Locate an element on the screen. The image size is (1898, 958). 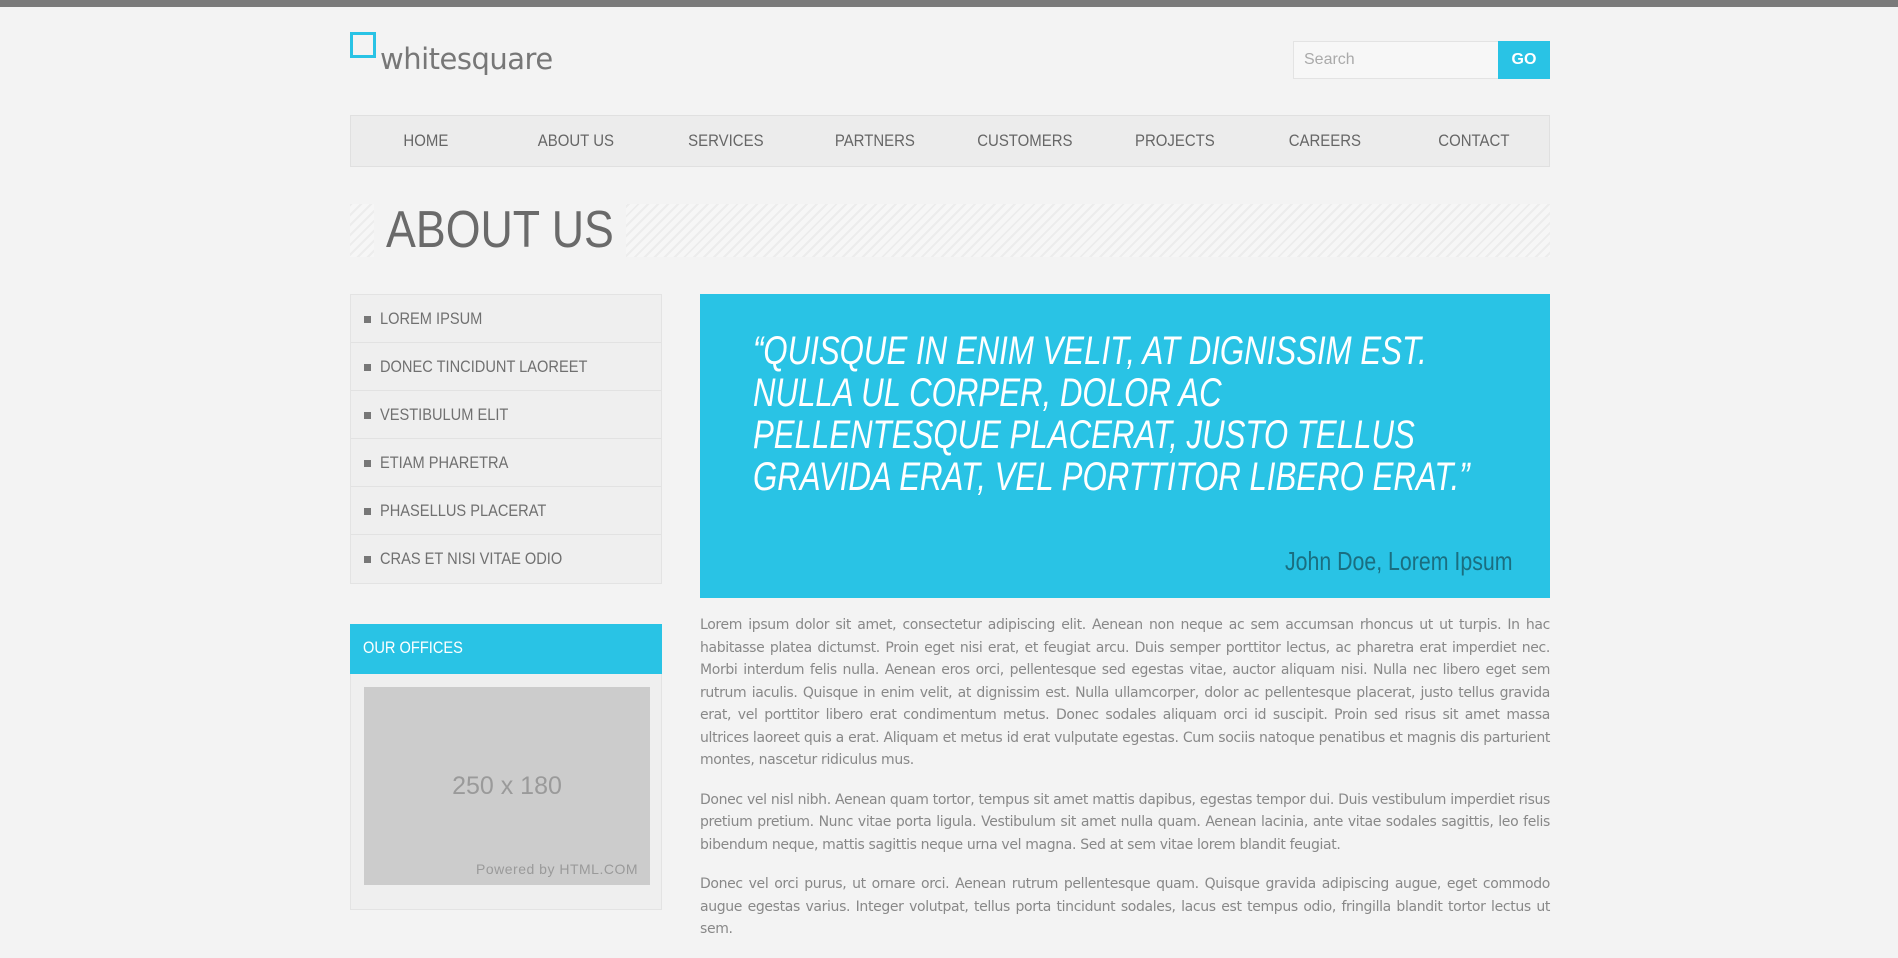
nav-item-partners: PARTNERS is located at coordinates (875, 141).